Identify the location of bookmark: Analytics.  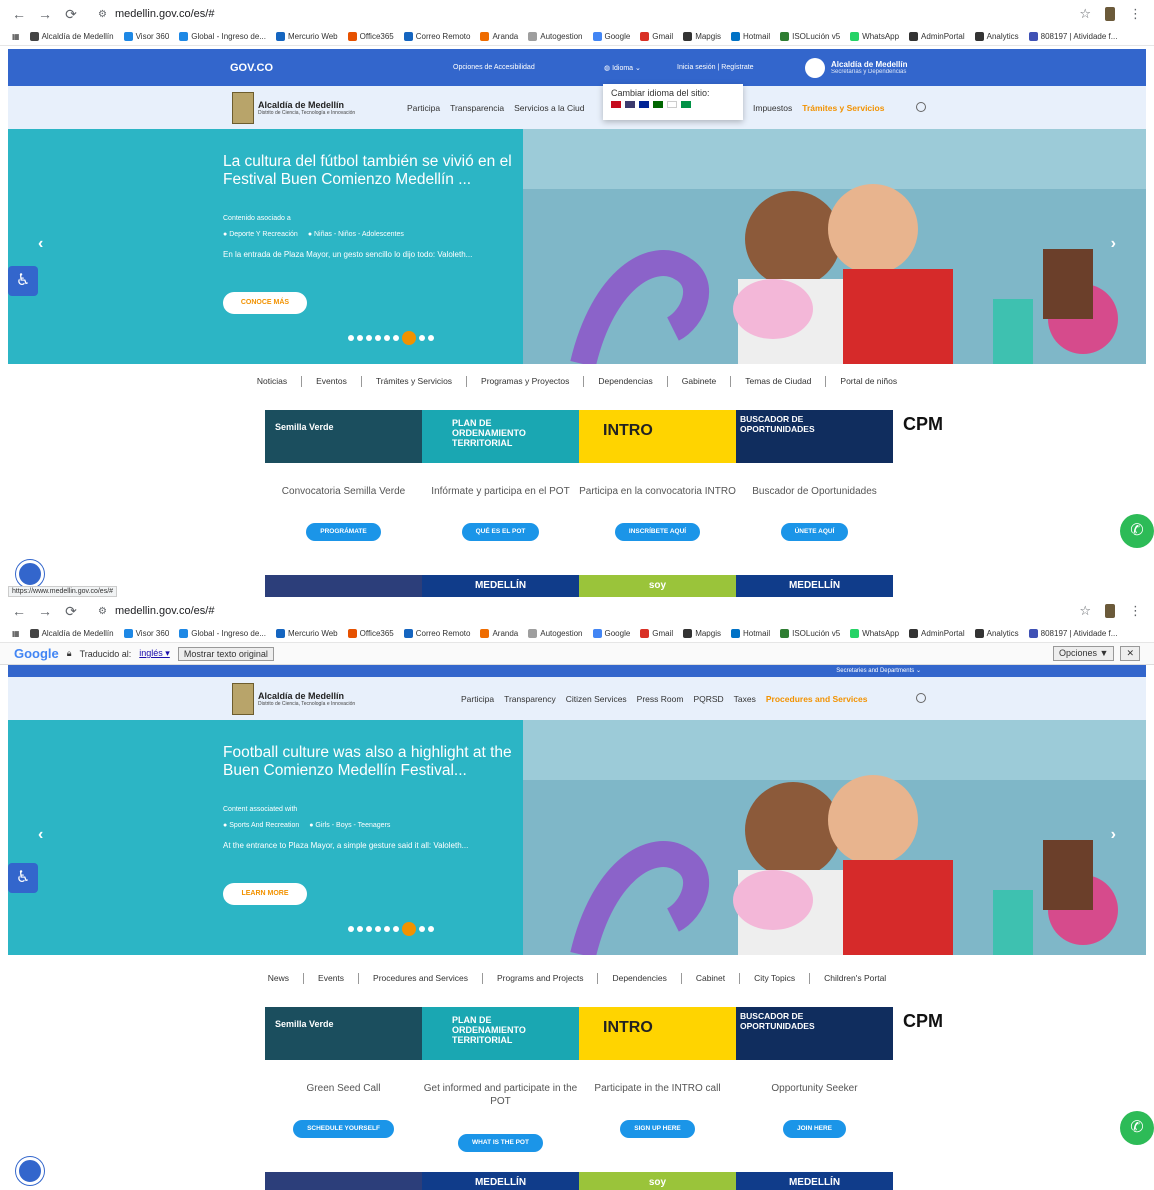
(996, 36).